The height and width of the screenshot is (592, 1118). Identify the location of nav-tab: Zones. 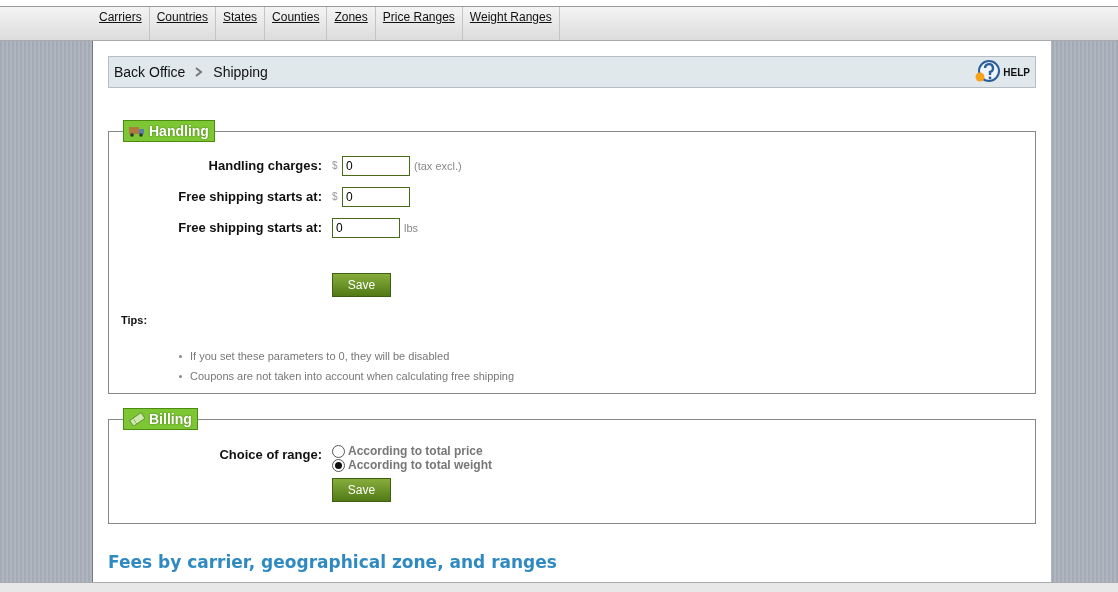
(351, 23).